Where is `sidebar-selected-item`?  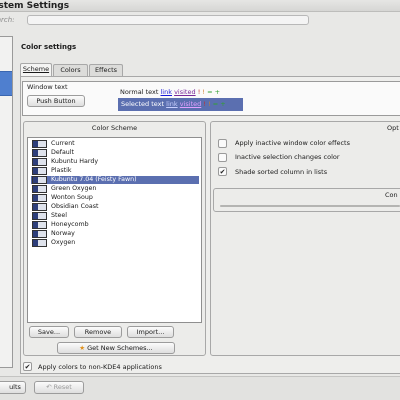 sidebar-selected-item is located at coordinates (6, 83).